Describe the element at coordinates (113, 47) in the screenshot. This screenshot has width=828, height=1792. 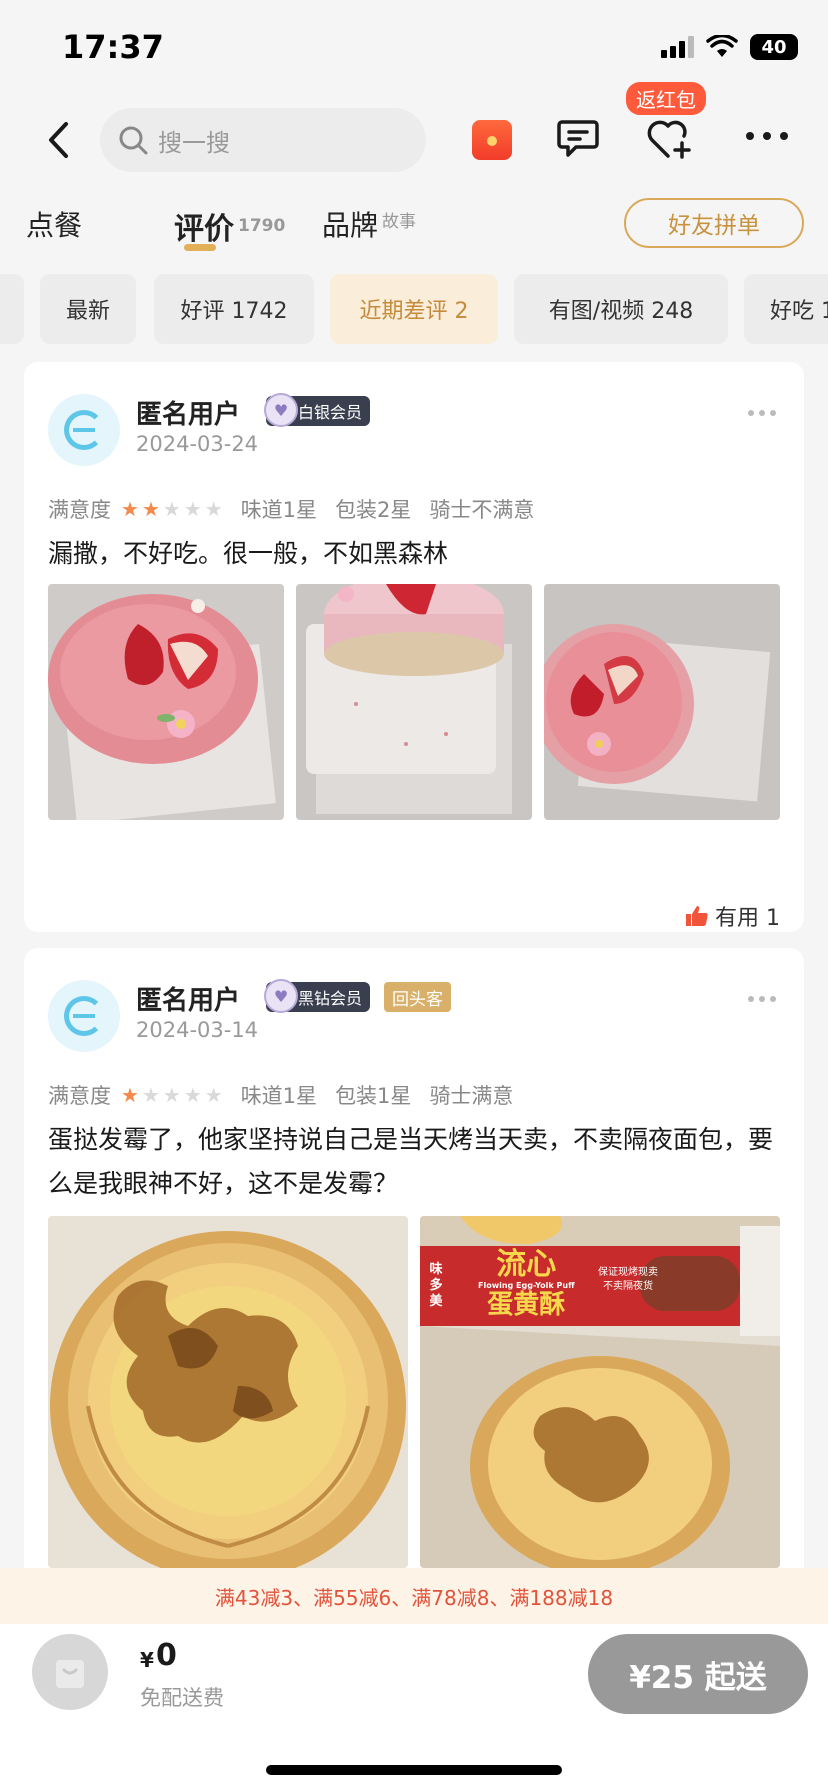
I see `status-time: 17:37` at that location.